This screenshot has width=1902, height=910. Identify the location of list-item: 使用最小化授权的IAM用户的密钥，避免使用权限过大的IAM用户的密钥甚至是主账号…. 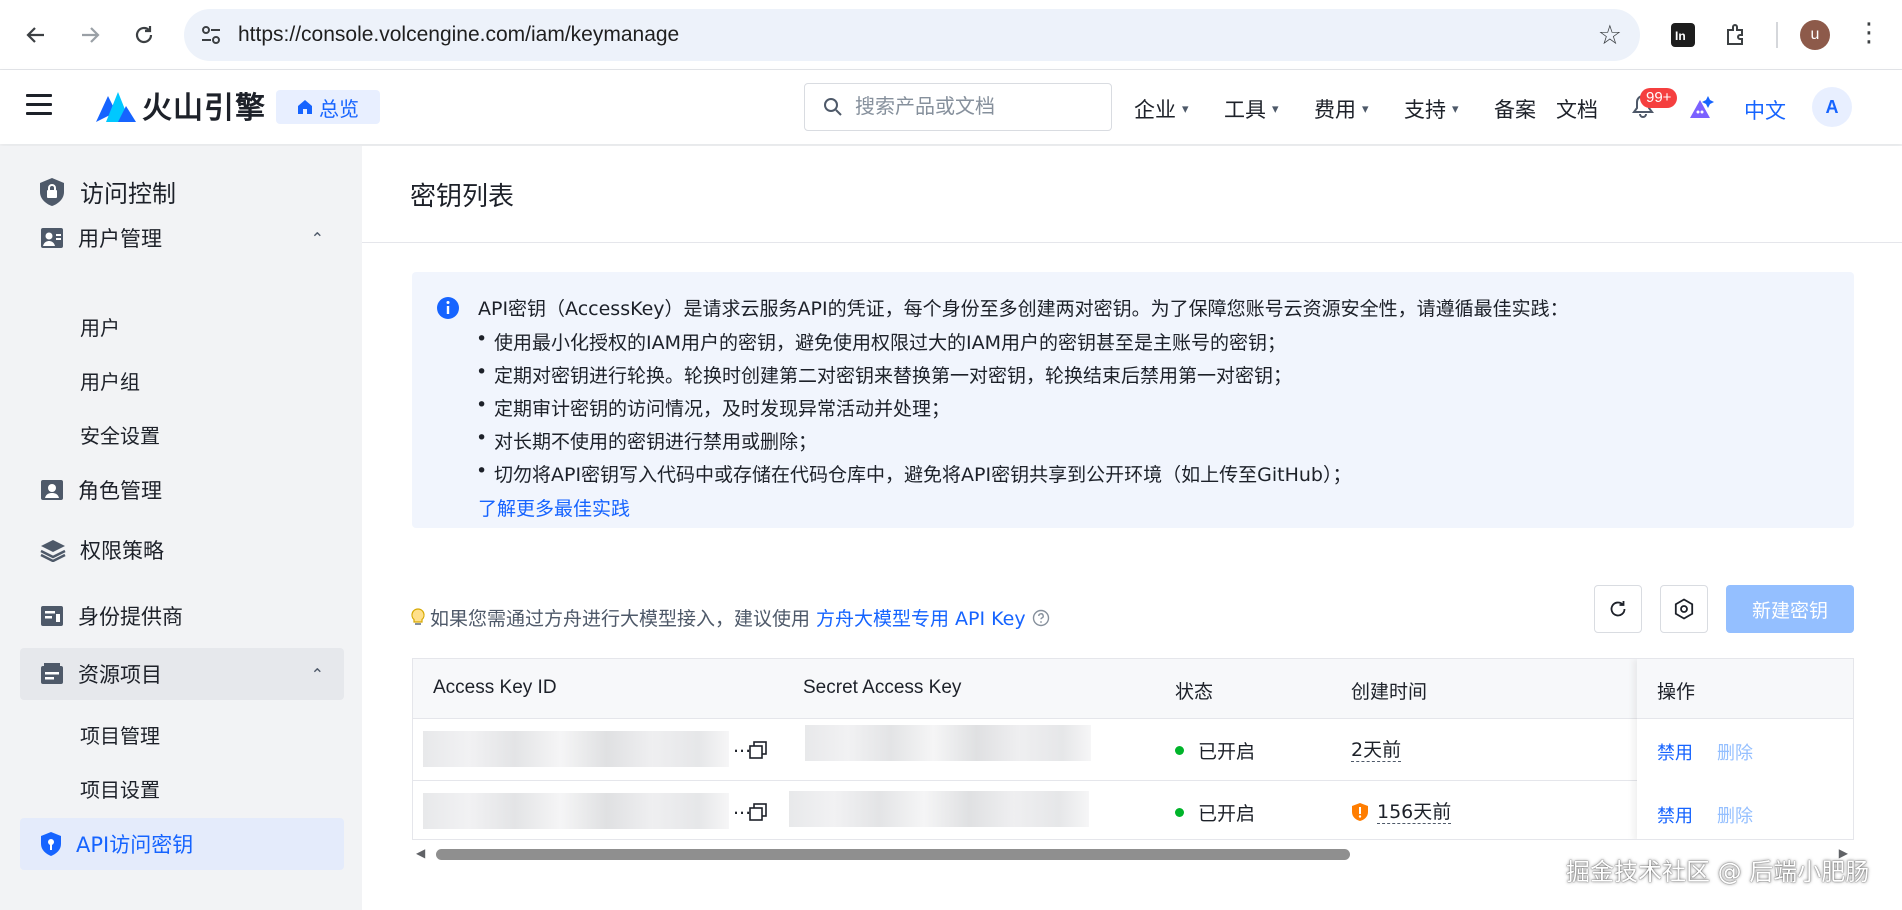
(913, 344).